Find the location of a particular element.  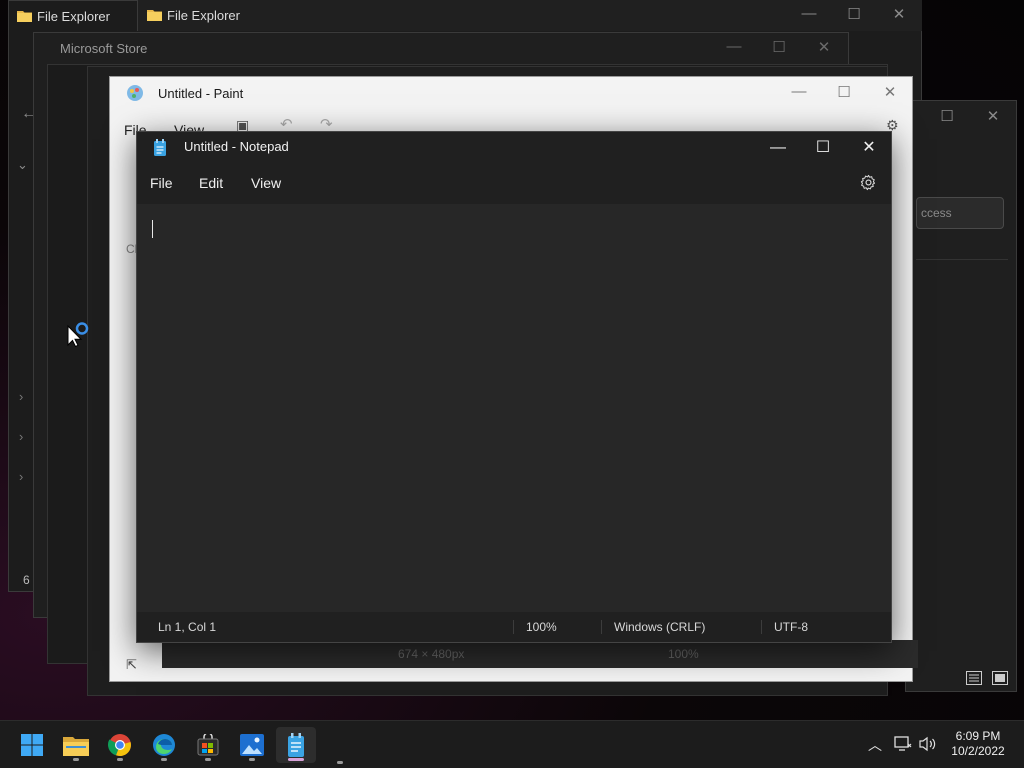

cursor-position: Ln 1, Col 1 is located at coordinates (187, 627).